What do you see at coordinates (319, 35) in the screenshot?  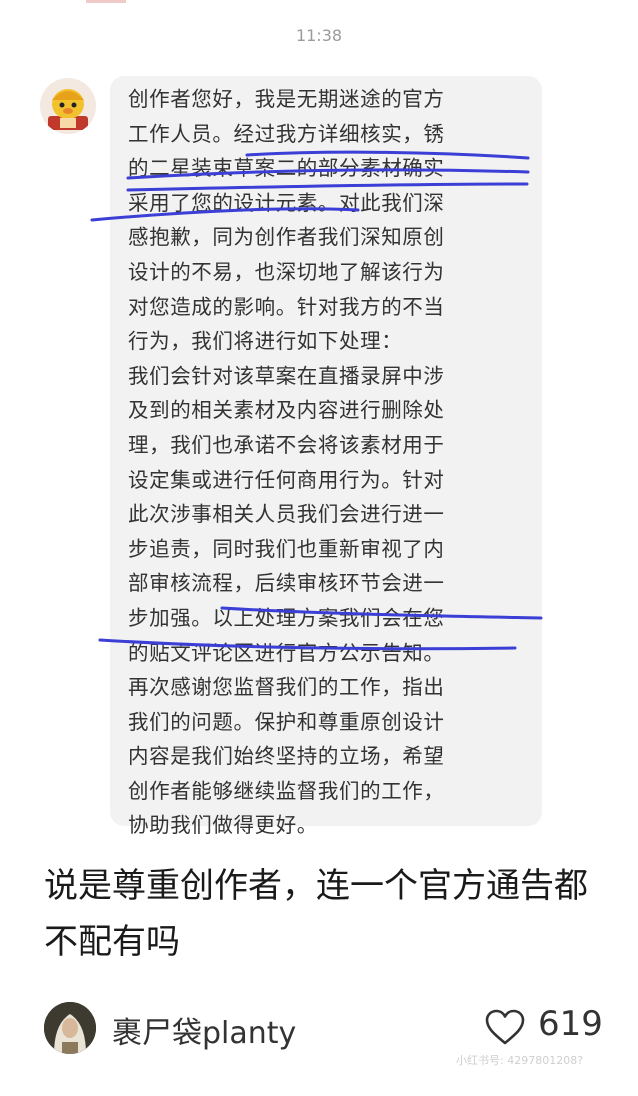 I see `message-timestamp: 11:38` at bounding box center [319, 35].